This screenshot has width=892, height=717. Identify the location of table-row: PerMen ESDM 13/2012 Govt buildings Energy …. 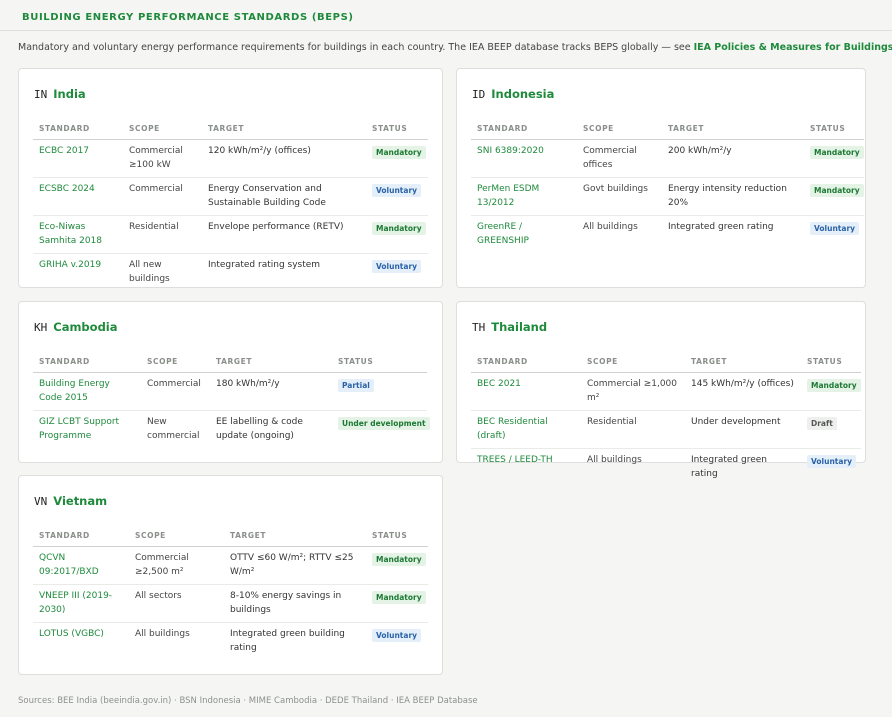
(667, 196).